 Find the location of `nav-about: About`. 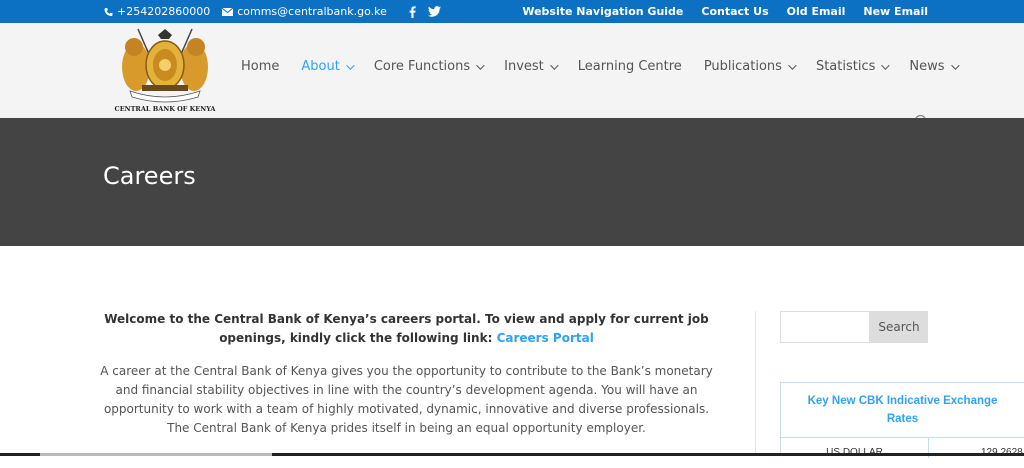

nav-about: About is located at coordinates (328, 66).